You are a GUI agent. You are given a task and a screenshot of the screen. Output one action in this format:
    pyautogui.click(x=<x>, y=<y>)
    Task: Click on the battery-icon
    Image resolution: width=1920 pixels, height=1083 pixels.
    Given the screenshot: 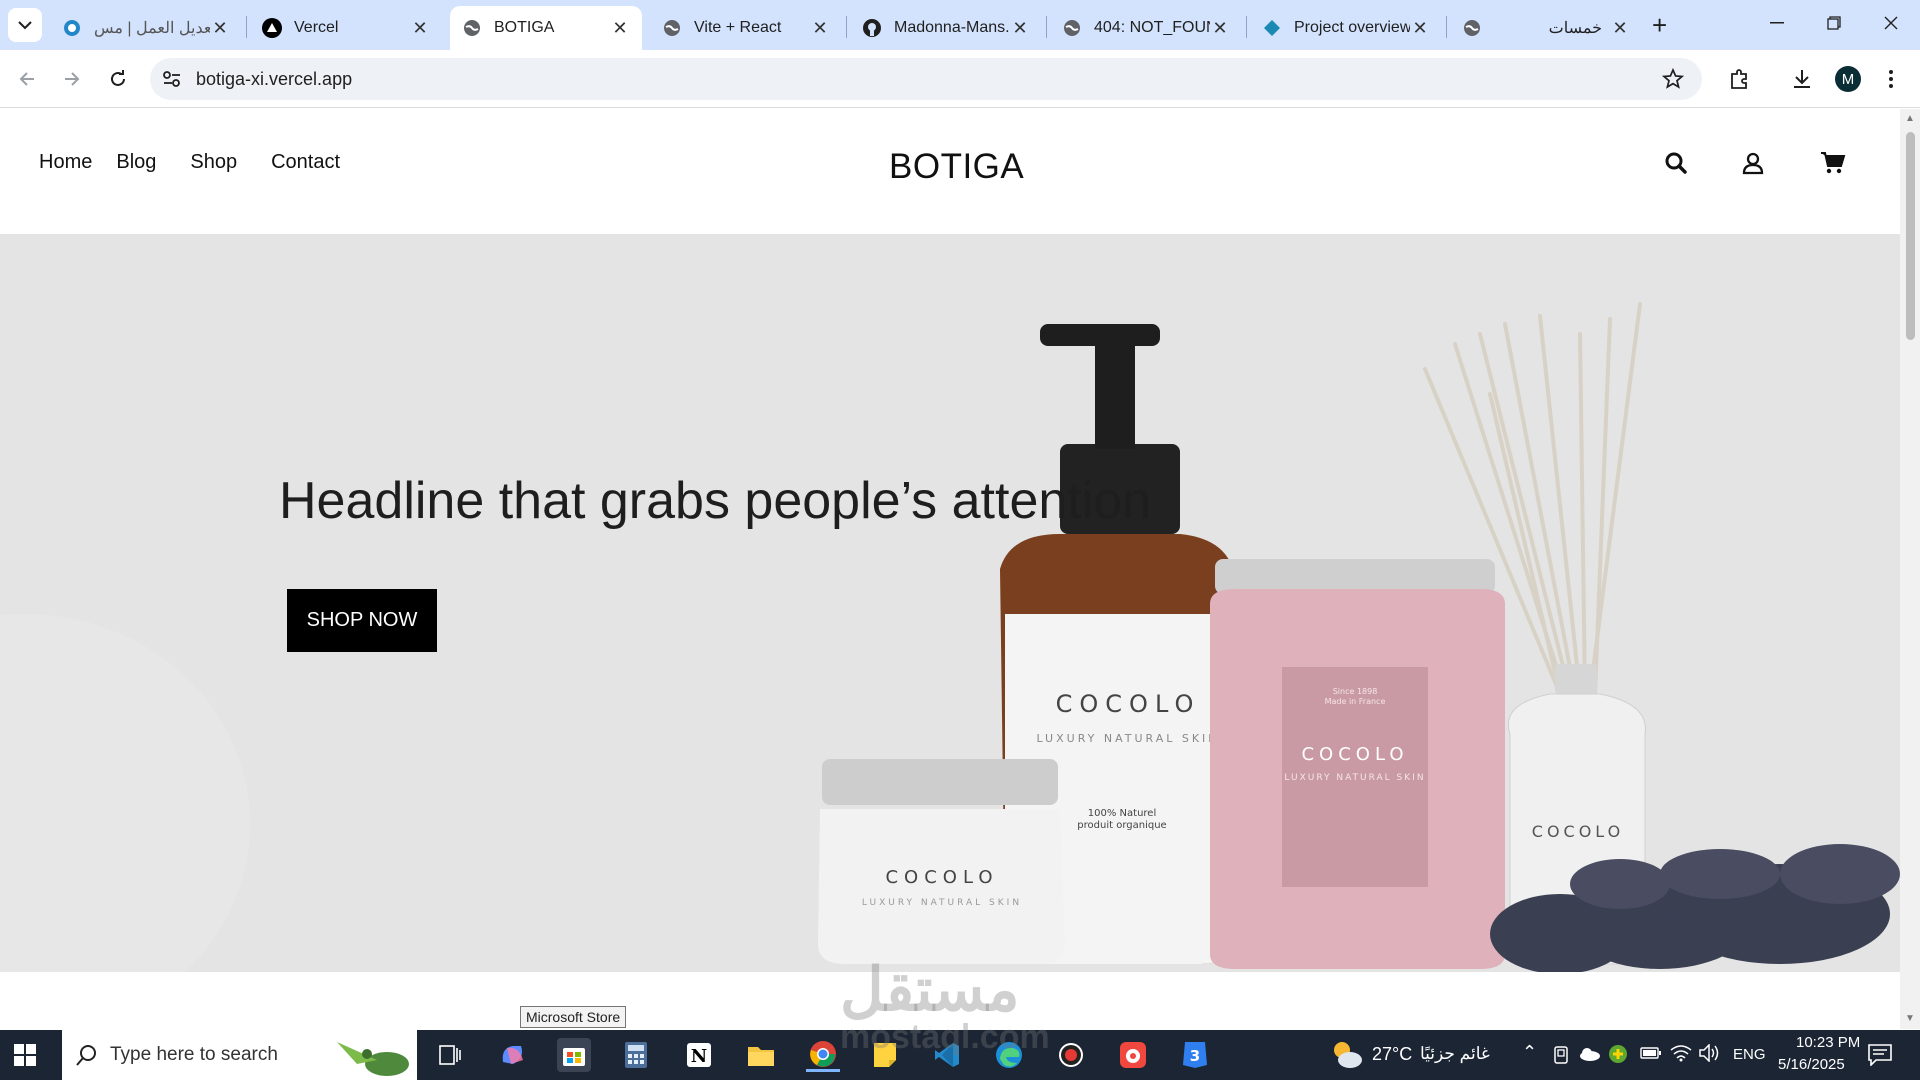 What is the action you would take?
    pyautogui.click(x=1651, y=1055)
    